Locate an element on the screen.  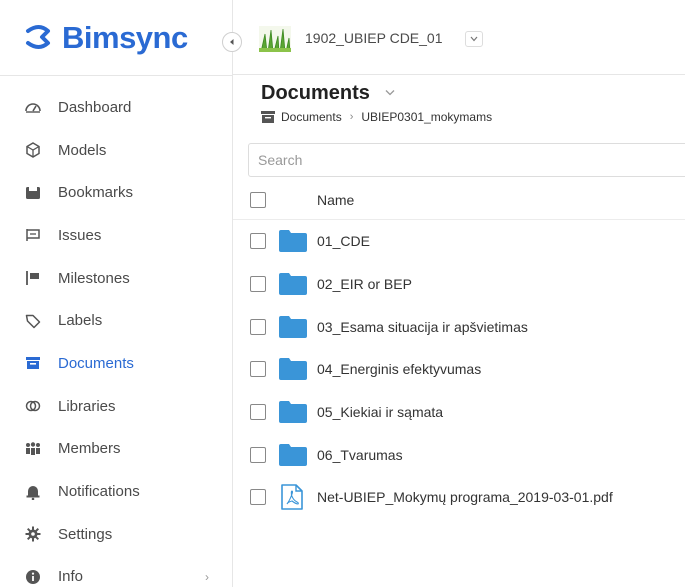
bimsync-logo-icon is located at coordinates (38, 37).